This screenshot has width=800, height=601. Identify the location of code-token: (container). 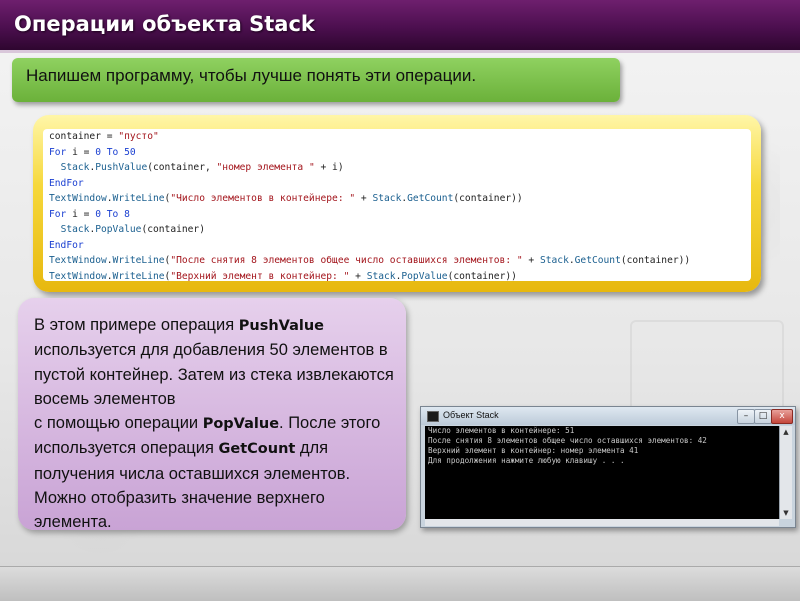
(173, 229).